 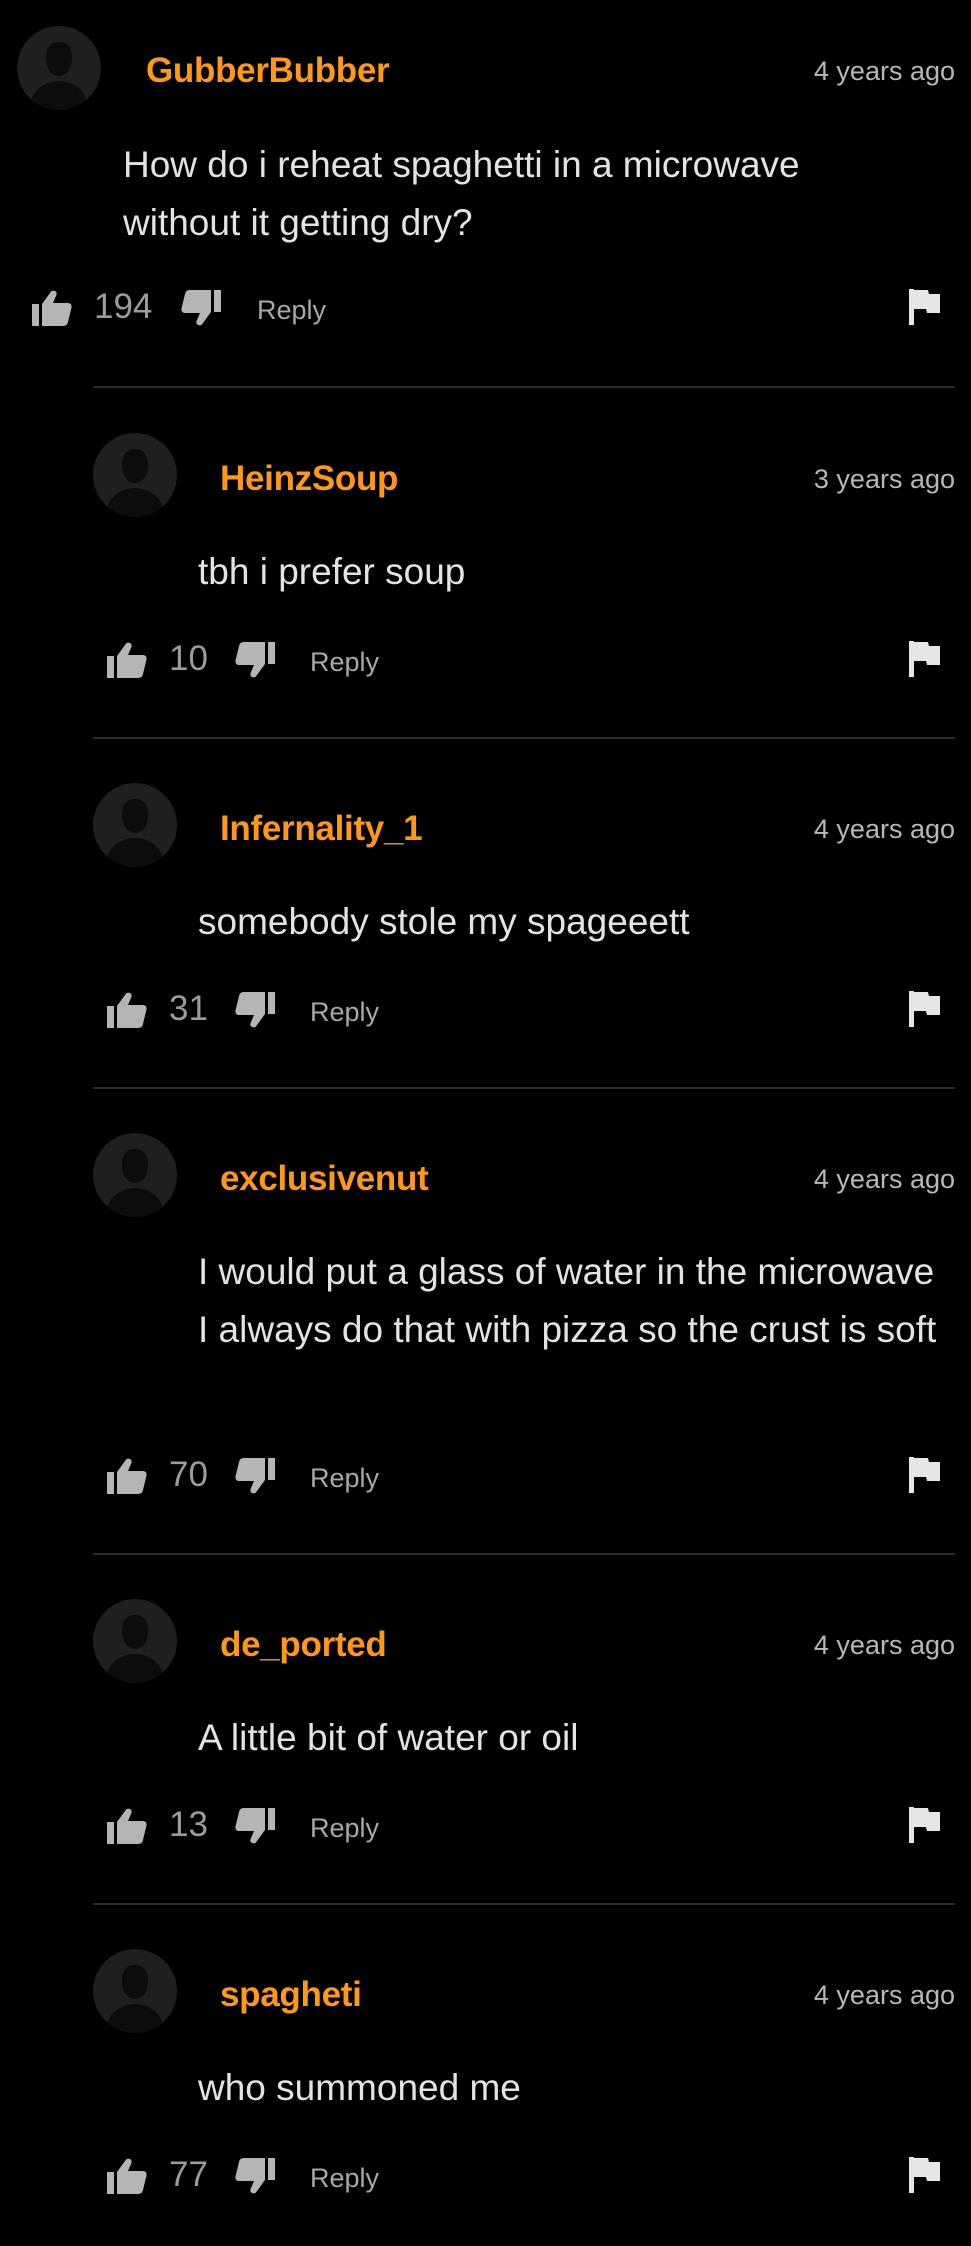 What do you see at coordinates (303, 1645) in the screenshot?
I see `comment-username: de_ported` at bounding box center [303, 1645].